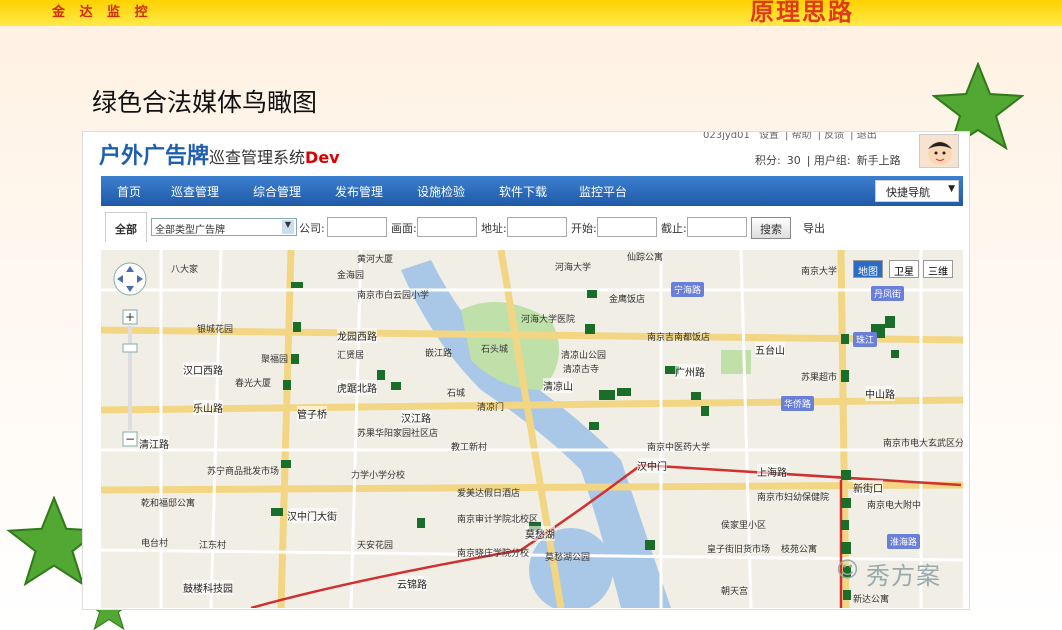 The image size is (1062, 630). Describe the element at coordinates (312, 228) in the screenshot. I see `company-label: 公司:` at that location.